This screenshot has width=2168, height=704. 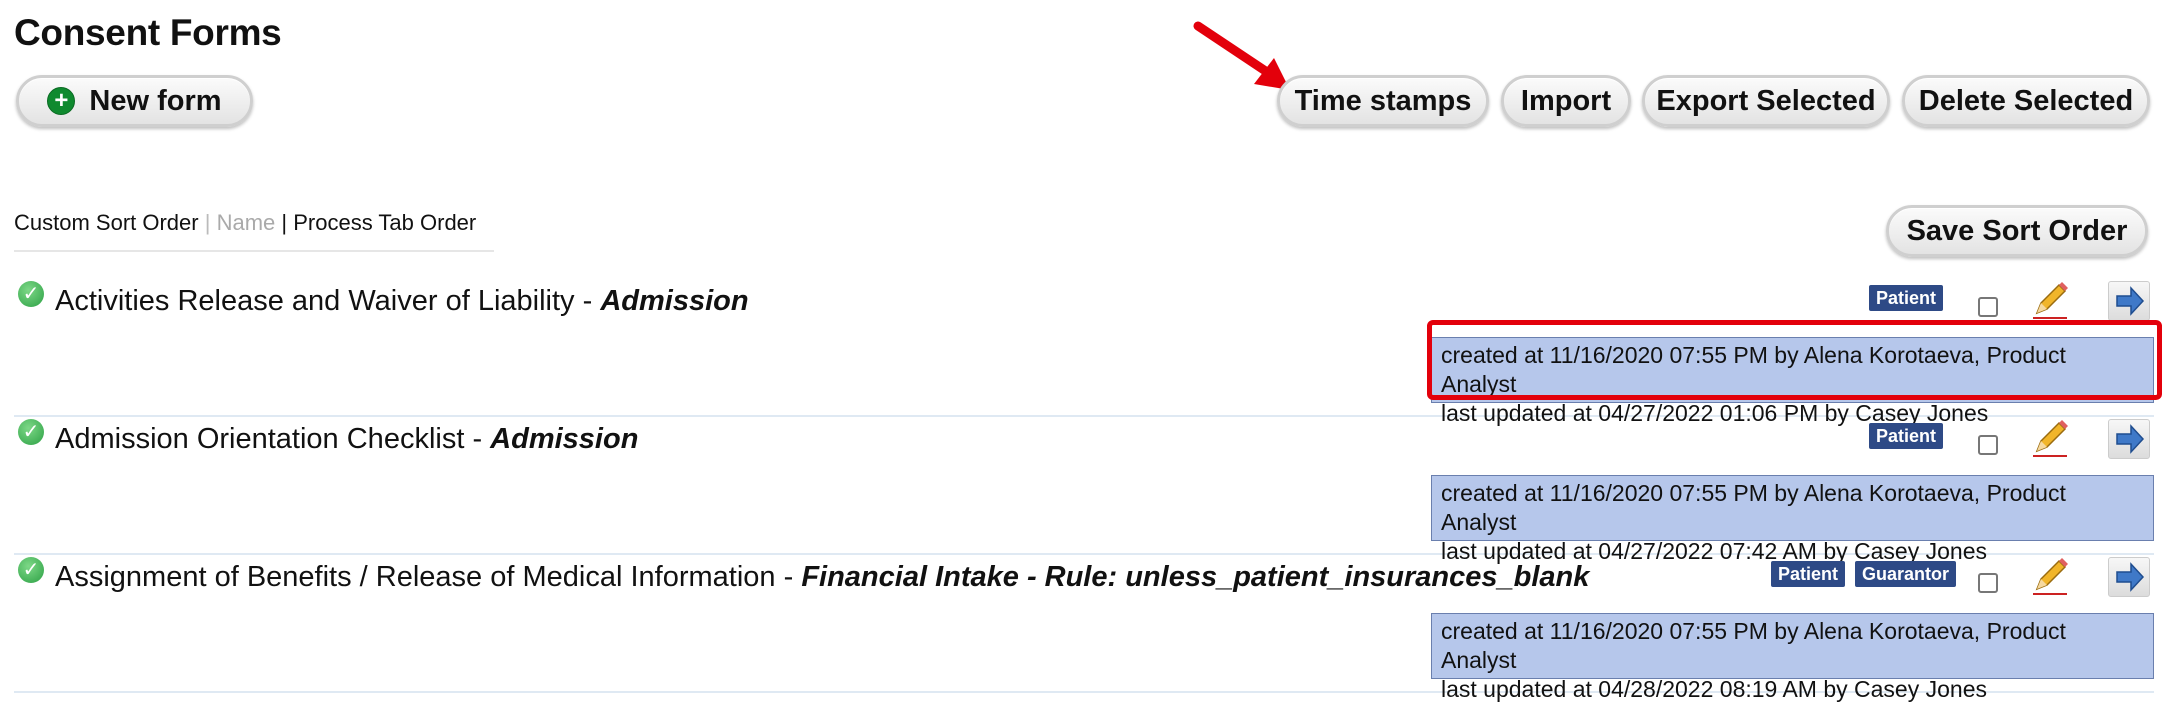 I want to click on form-name: Admission Orientation Checklist, so click(x=260, y=439).